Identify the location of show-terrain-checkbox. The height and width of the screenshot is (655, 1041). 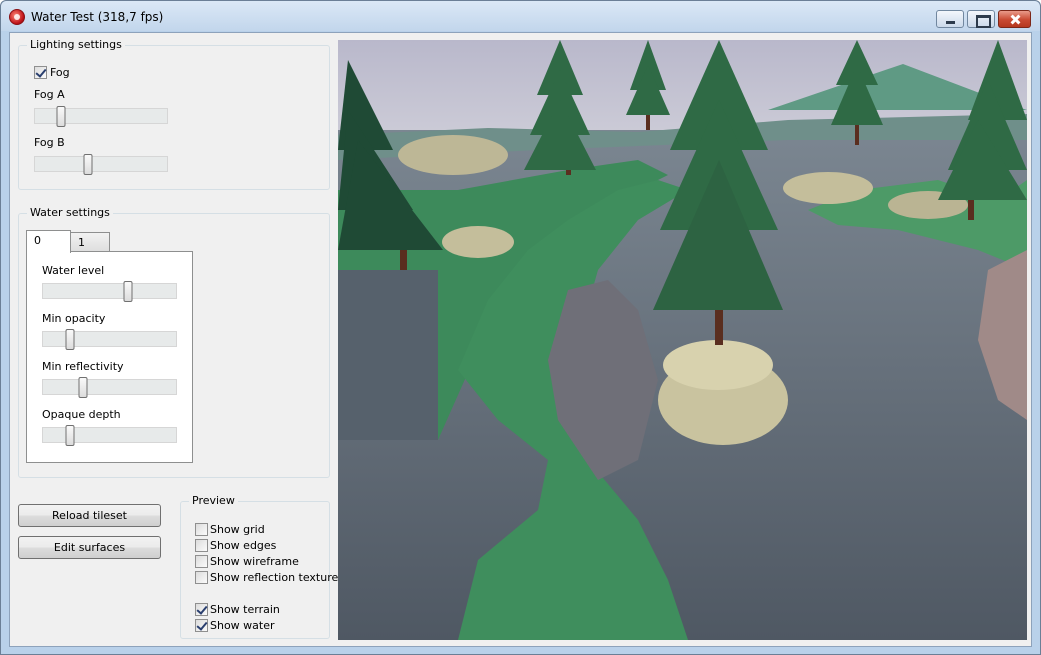
(201, 609).